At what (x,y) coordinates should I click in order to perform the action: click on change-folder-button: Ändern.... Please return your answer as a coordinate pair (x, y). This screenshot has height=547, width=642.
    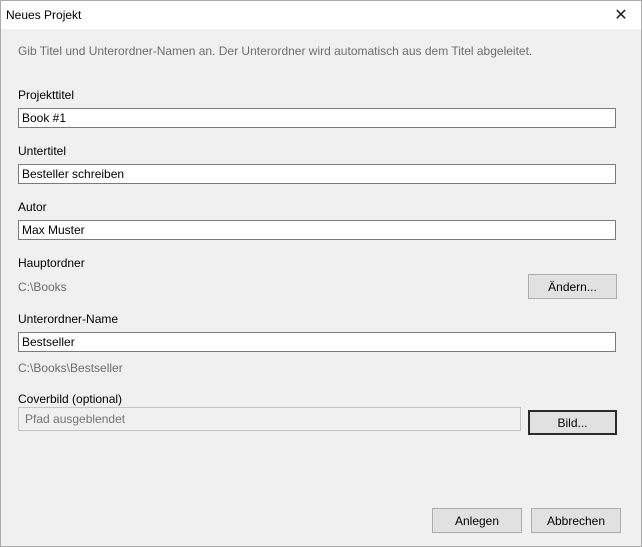
    Looking at the image, I should click on (572, 286).